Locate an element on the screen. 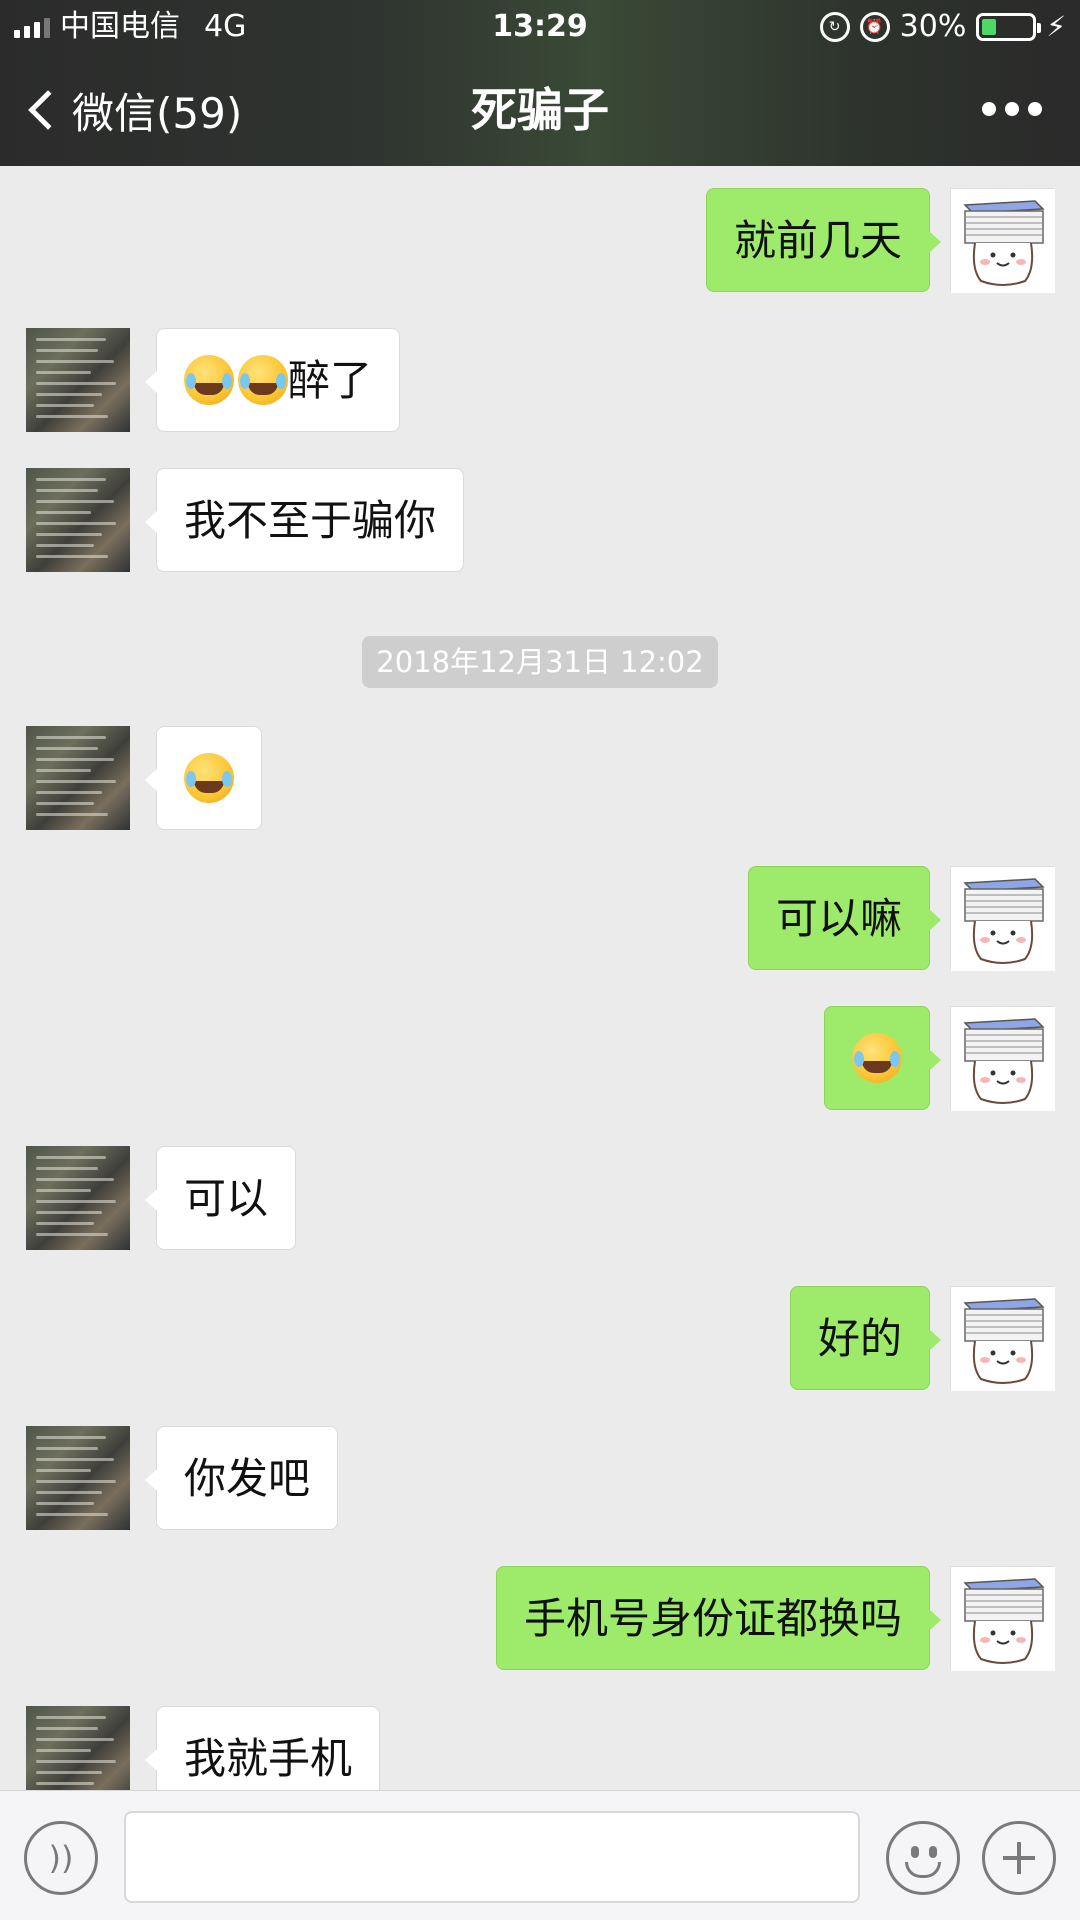 The height and width of the screenshot is (1920, 1080). message-bubble: 好的 is located at coordinates (865, 1338).